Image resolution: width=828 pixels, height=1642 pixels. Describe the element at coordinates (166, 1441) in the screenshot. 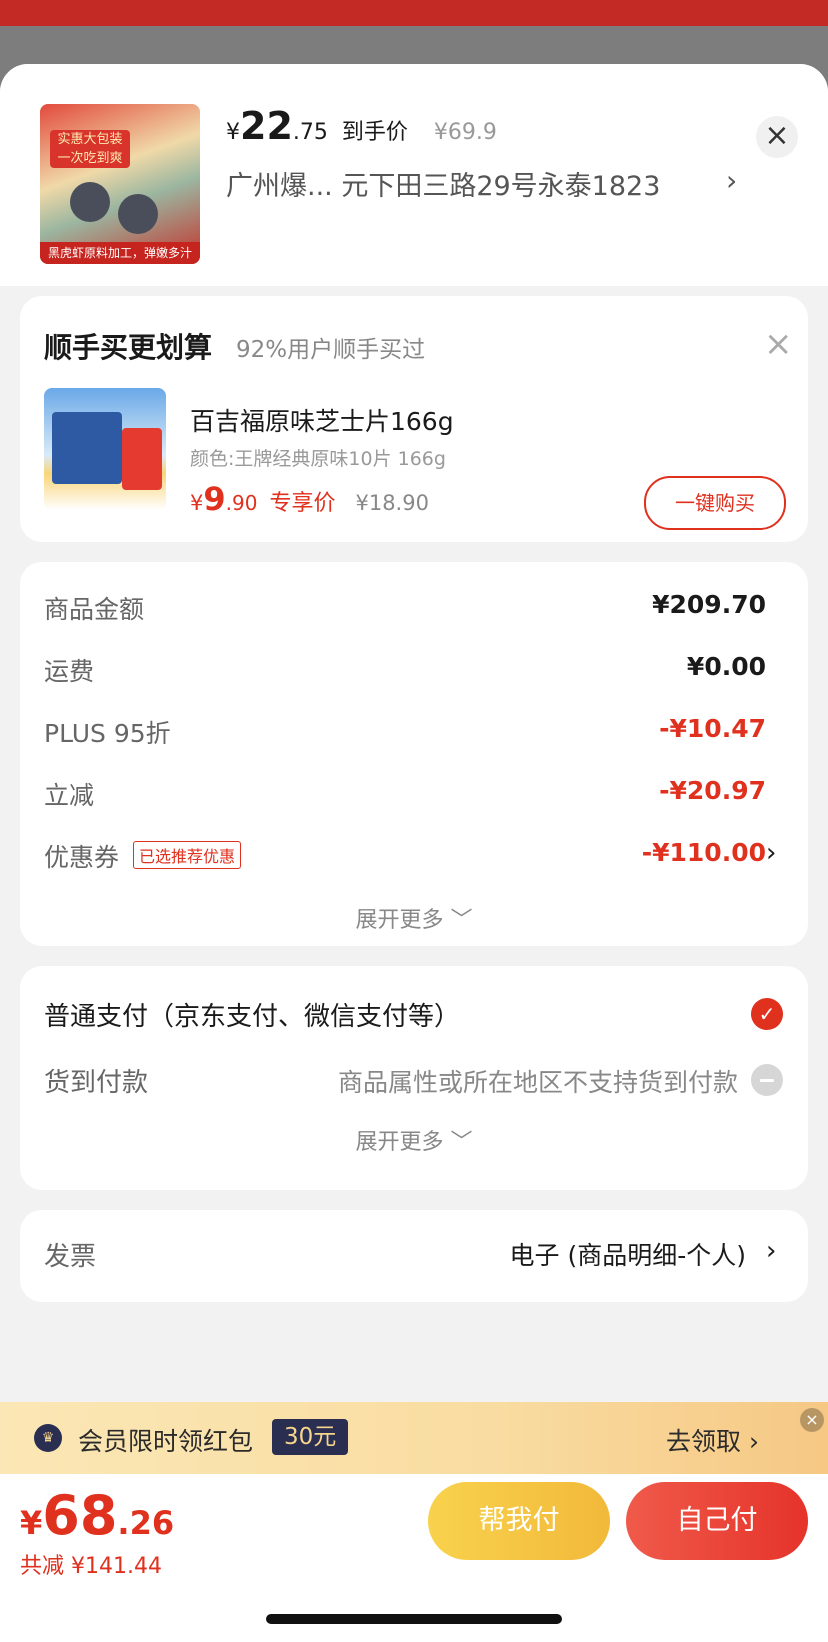

I see `promo-text: 会员限时领红包` at that location.